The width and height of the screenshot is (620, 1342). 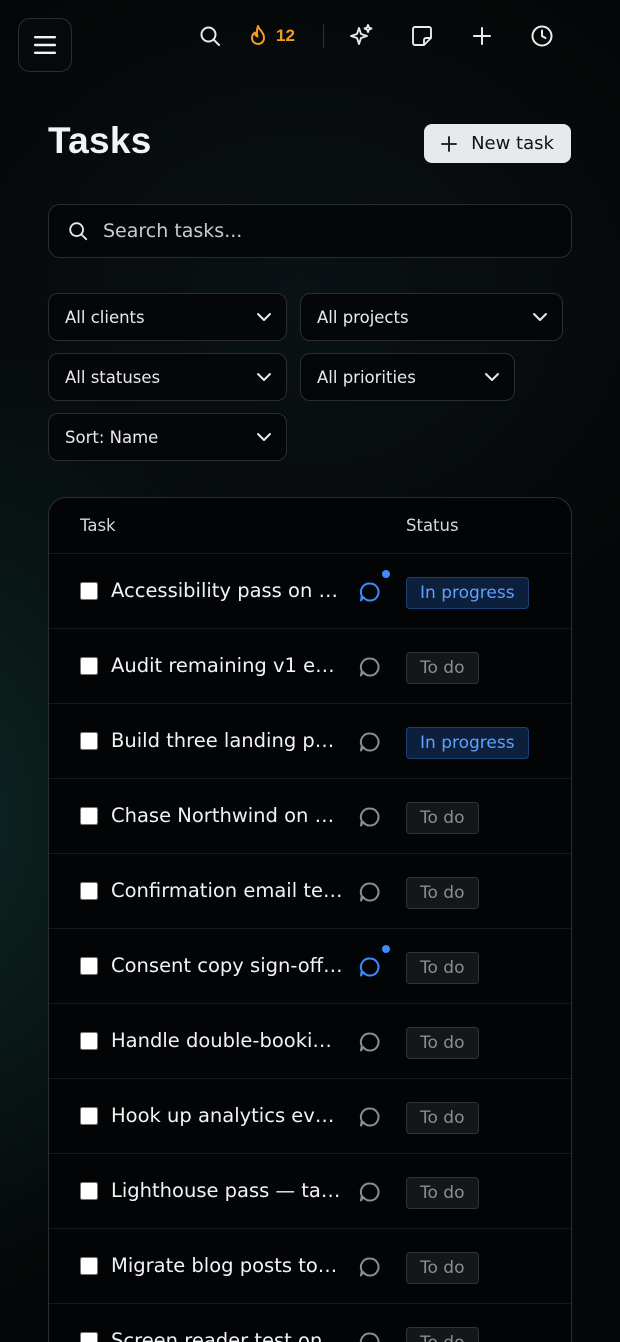 I want to click on task-name: Screen reader test on checkout, so click(x=227, y=1335).